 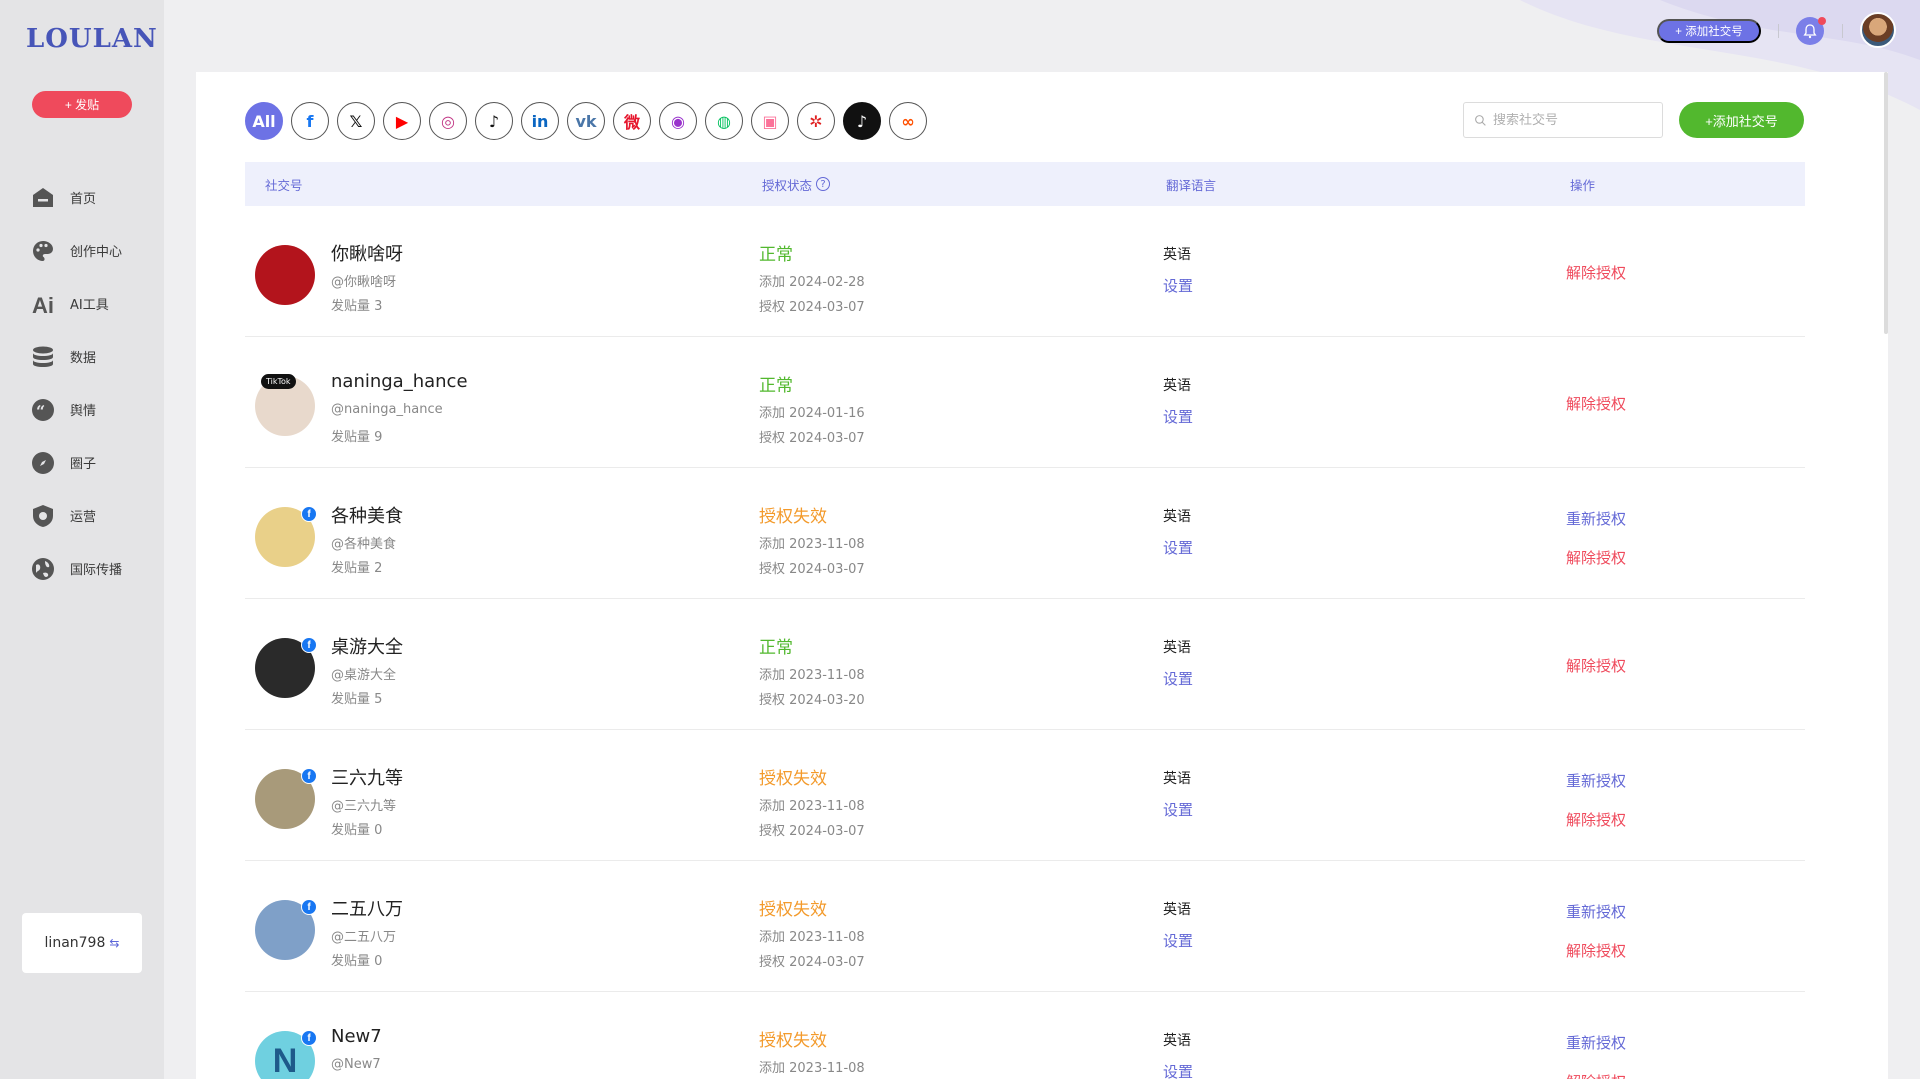 What do you see at coordinates (812, 413) in the screenshot?
I see `added-date: 添加 2024-01-16` at bounding box center [812, 413].